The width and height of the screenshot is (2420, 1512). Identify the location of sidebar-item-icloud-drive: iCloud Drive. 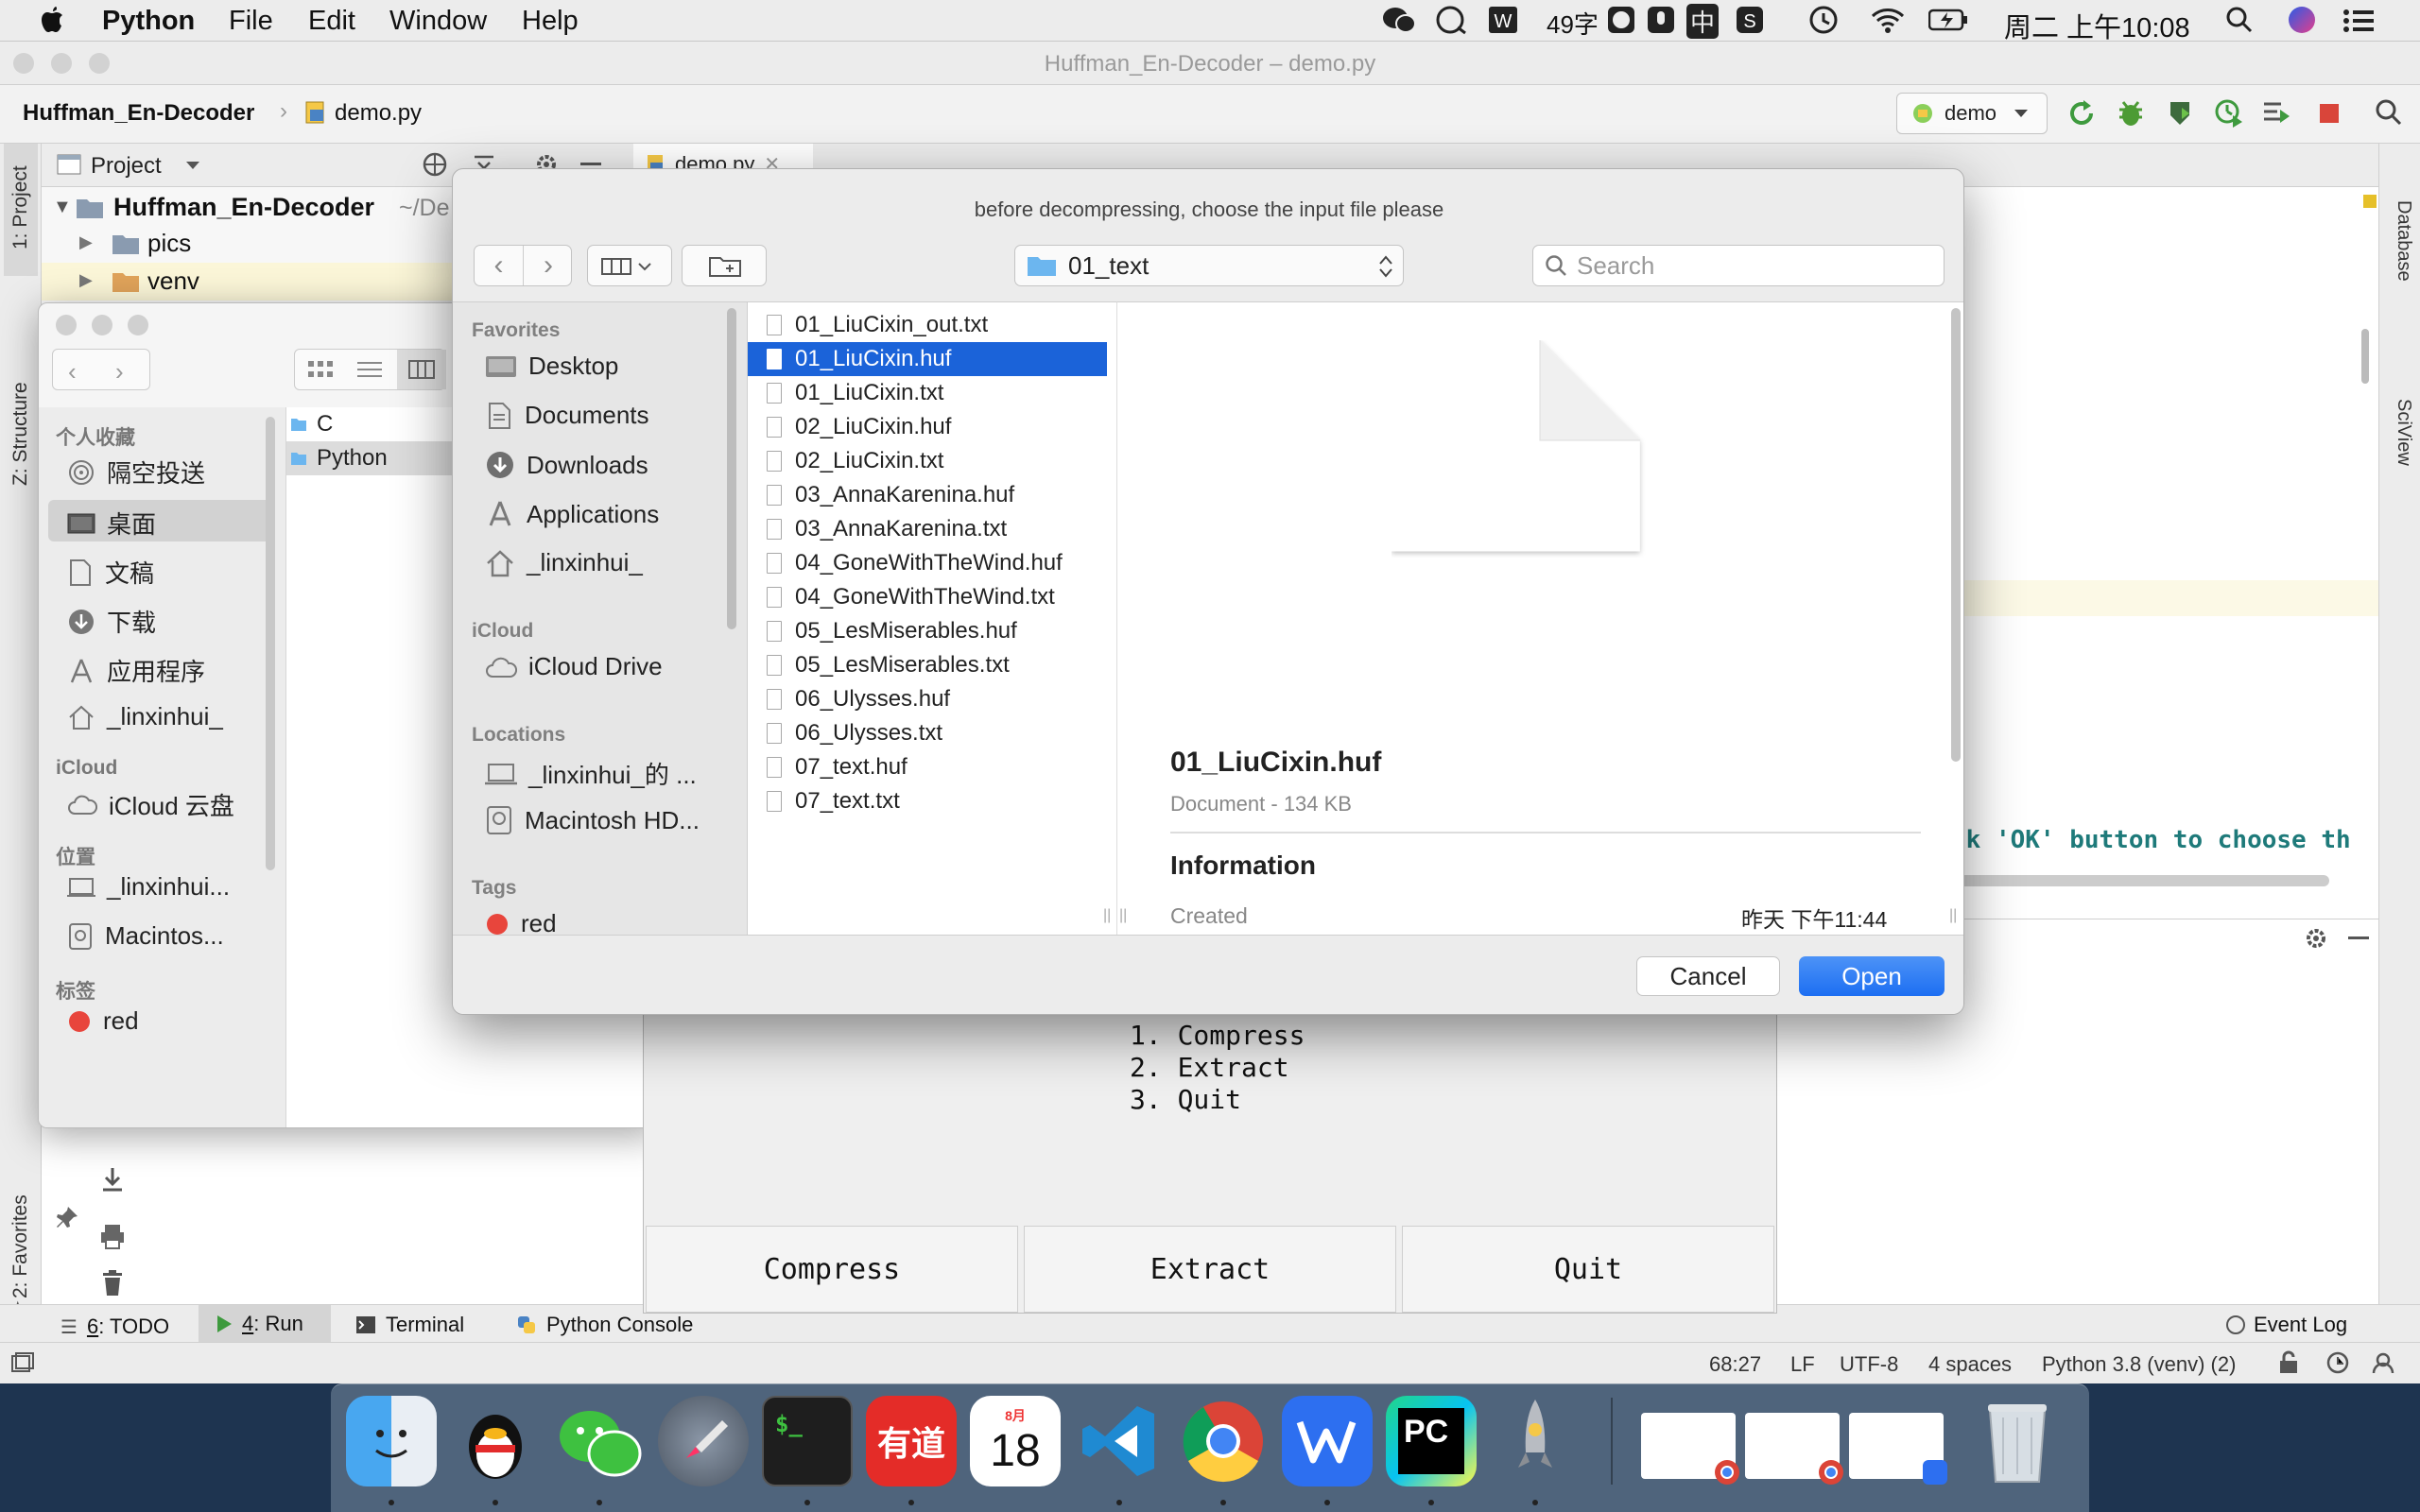
(574, 666).